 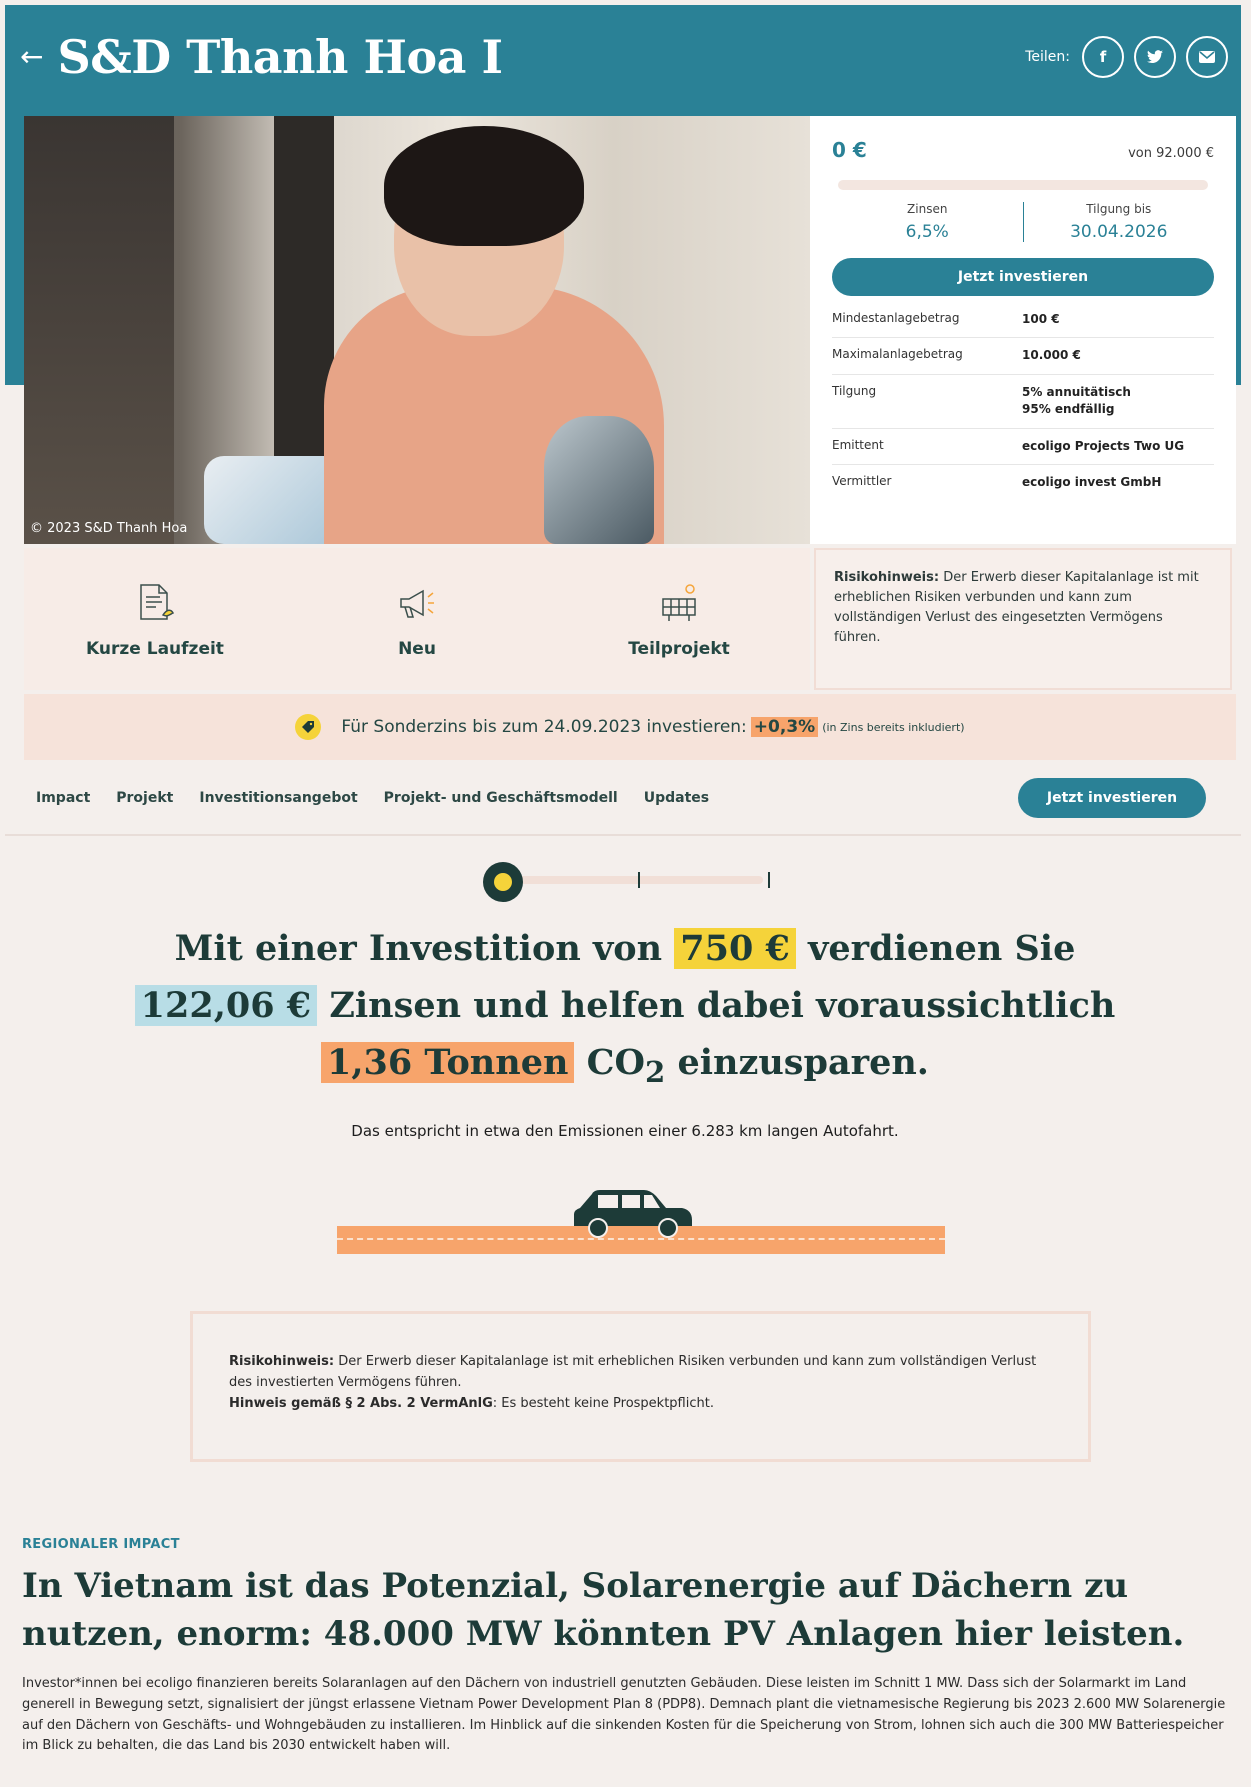 What do you see at coordinates (803, 1062) in the screenshot?
I see `headline-text: einzusparen.` at bounding box center [803, 1062].